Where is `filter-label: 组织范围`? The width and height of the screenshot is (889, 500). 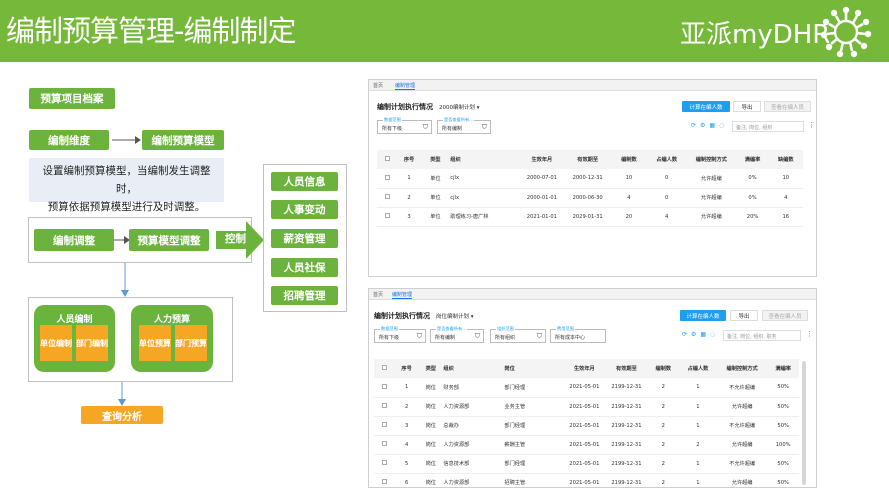 filter-label: 组织范围 is located at coordinates (505, 329).